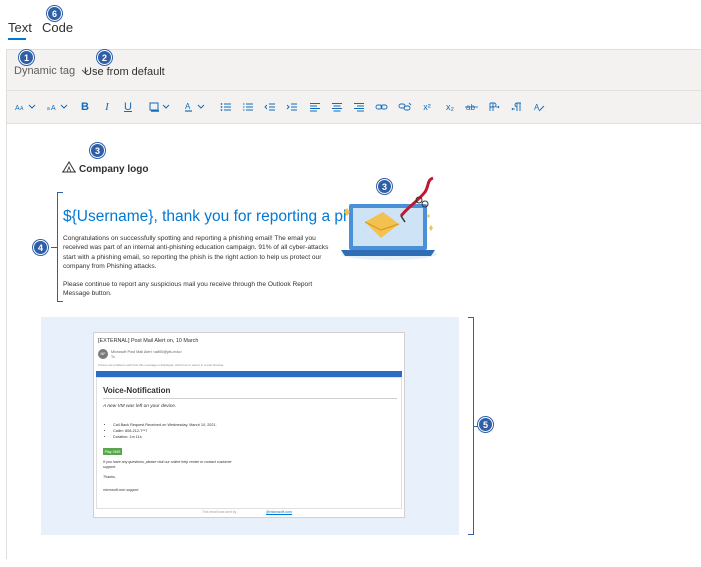 Image resolution: width=701 pixels, height=567 pixels. I want to click on numbered-list-icon, so click(248, 107).